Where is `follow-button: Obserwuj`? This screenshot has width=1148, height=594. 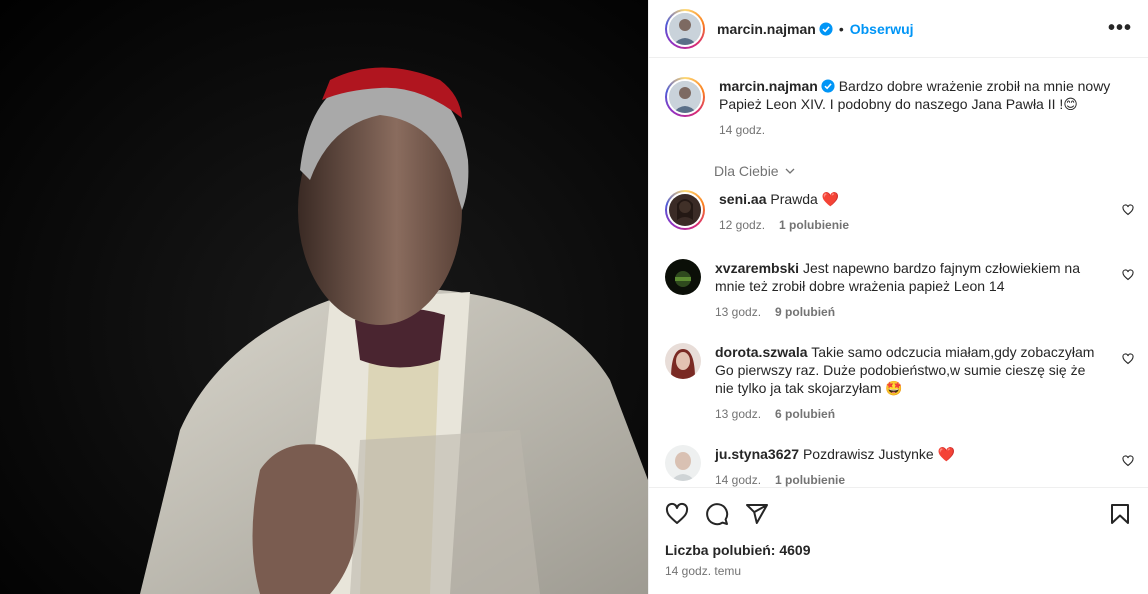
follow-button: Obserwuj is located at coordinates (882, 29).